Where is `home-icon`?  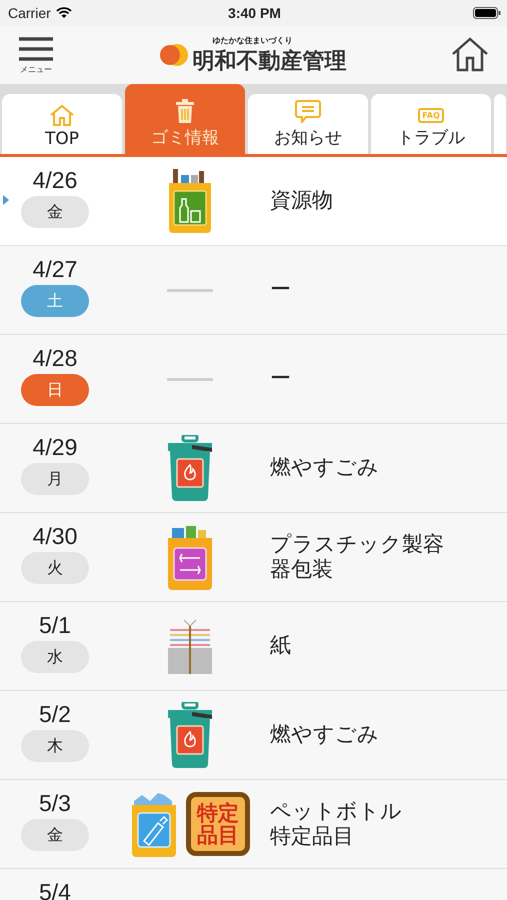
home-icon is located at coordinates (62, 115).